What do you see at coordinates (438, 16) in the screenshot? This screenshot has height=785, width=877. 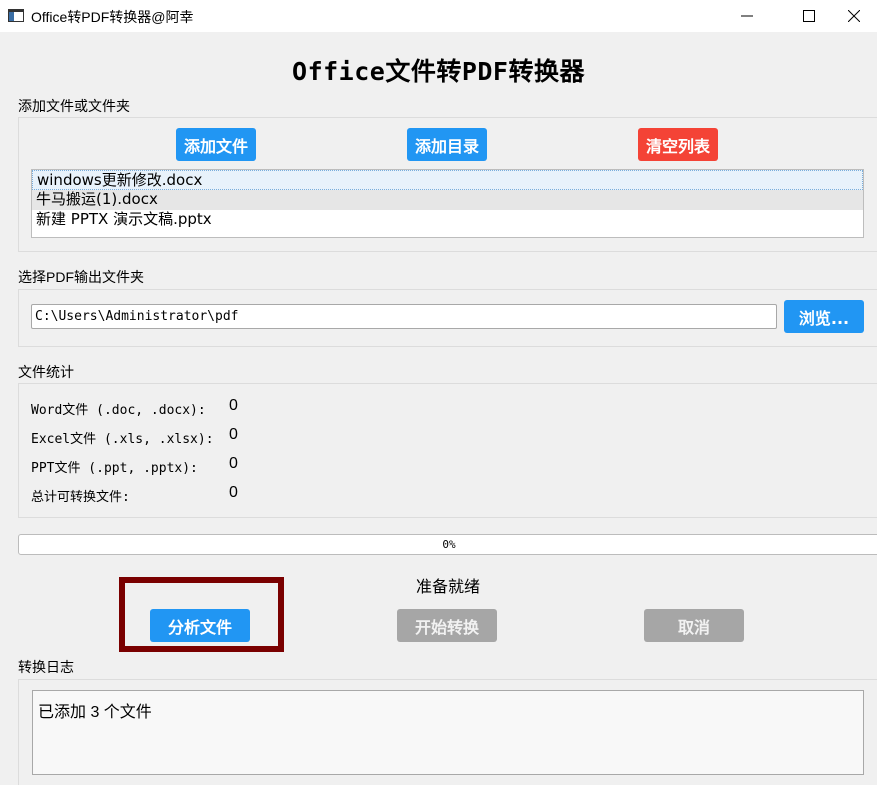 I see `title-bar: Office转PDF转换器@阿幸` at bounding box center [438, 16].